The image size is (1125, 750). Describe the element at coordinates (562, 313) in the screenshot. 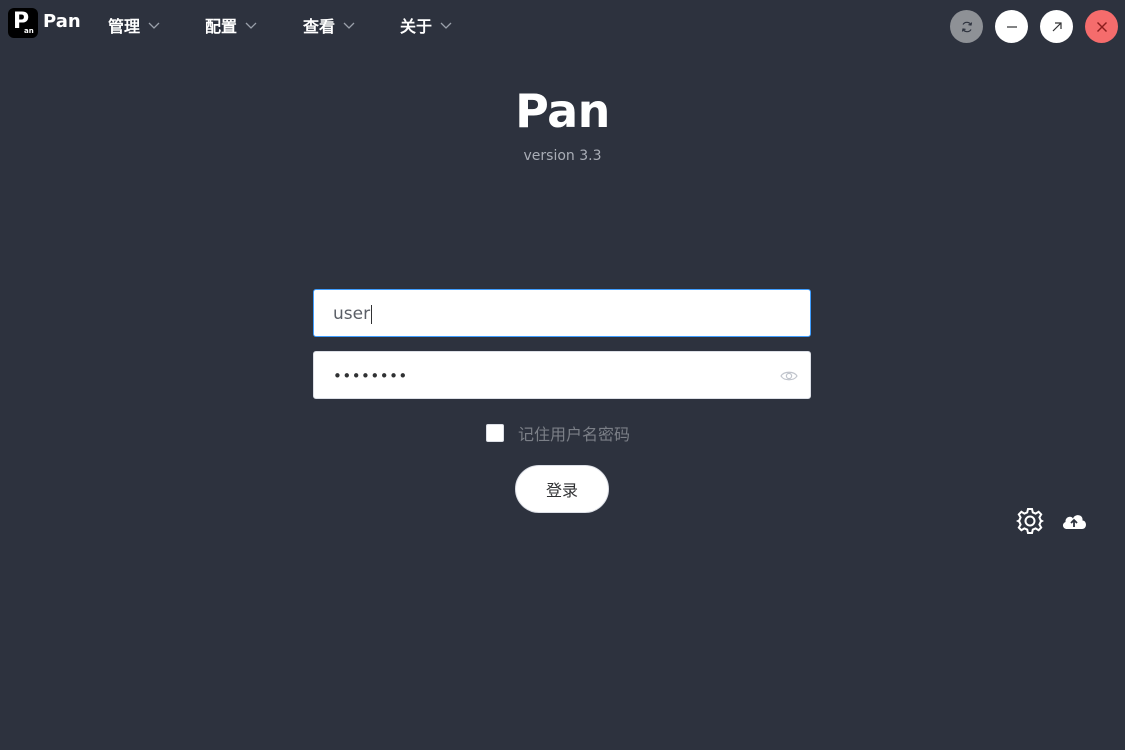

I see `username-input: user` at that location.